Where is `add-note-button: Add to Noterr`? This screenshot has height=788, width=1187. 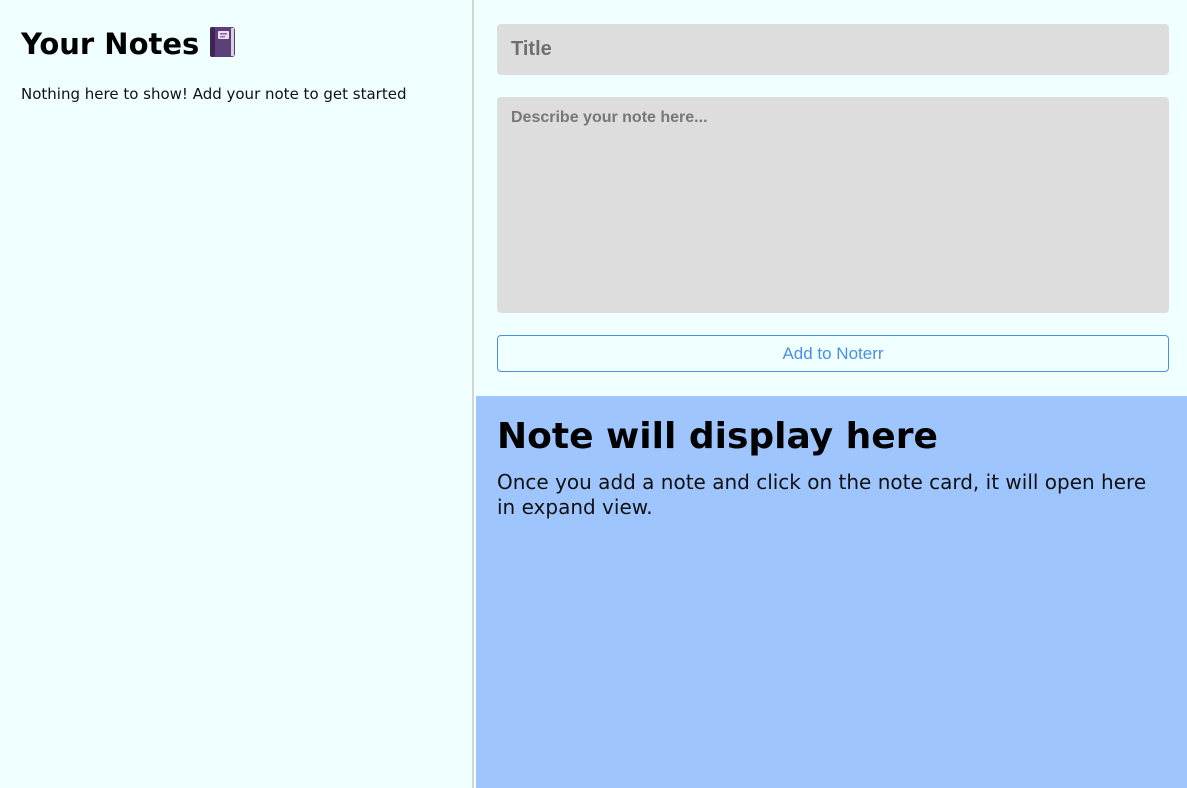 add-note-button: Add to Noterr is located at coordinates (833, 353).